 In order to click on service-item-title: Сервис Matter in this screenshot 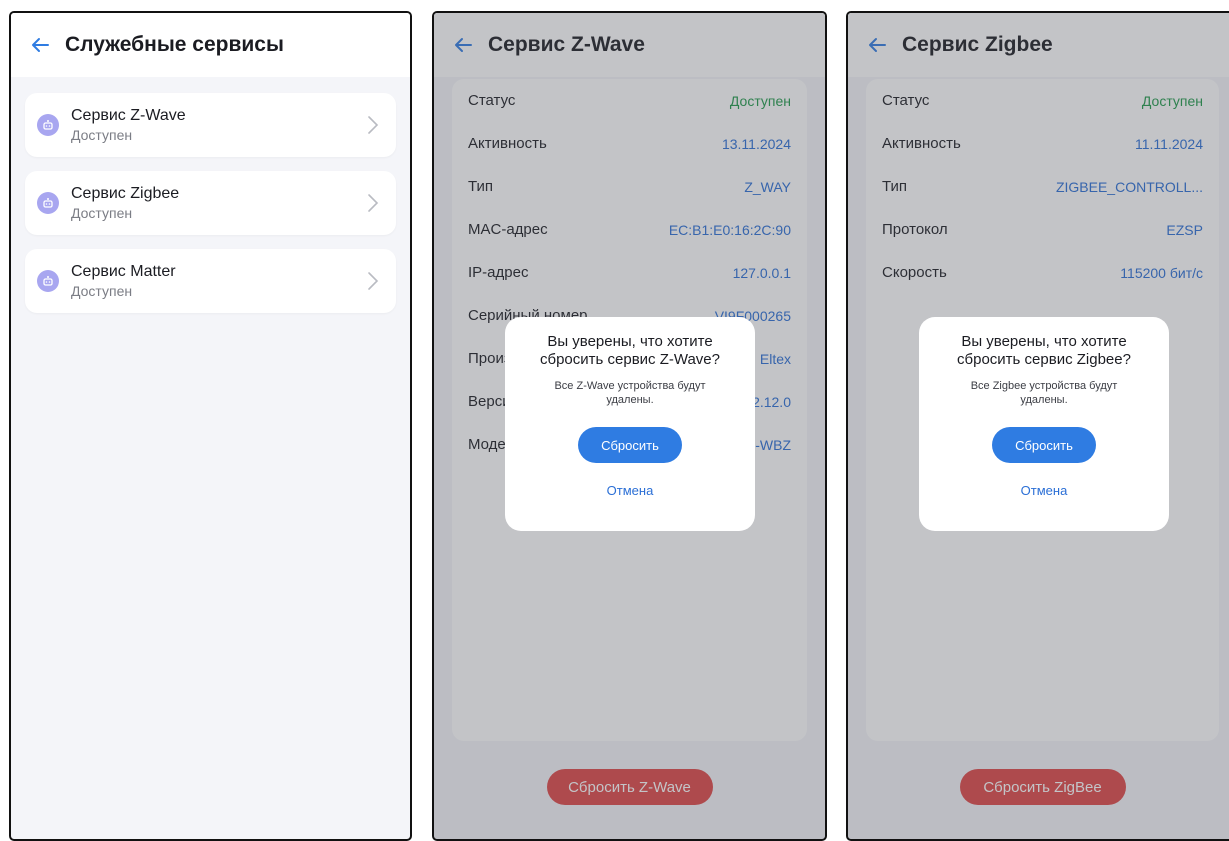, I will do `click(123, 271)`.